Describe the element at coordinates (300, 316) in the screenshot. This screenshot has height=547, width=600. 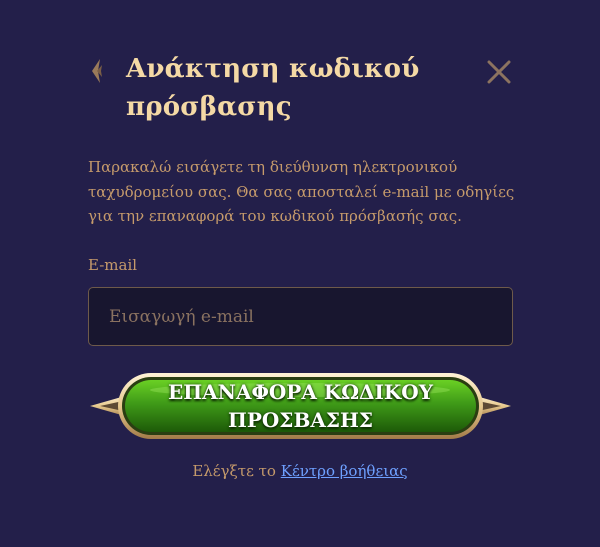
I see `email-input` at that location.